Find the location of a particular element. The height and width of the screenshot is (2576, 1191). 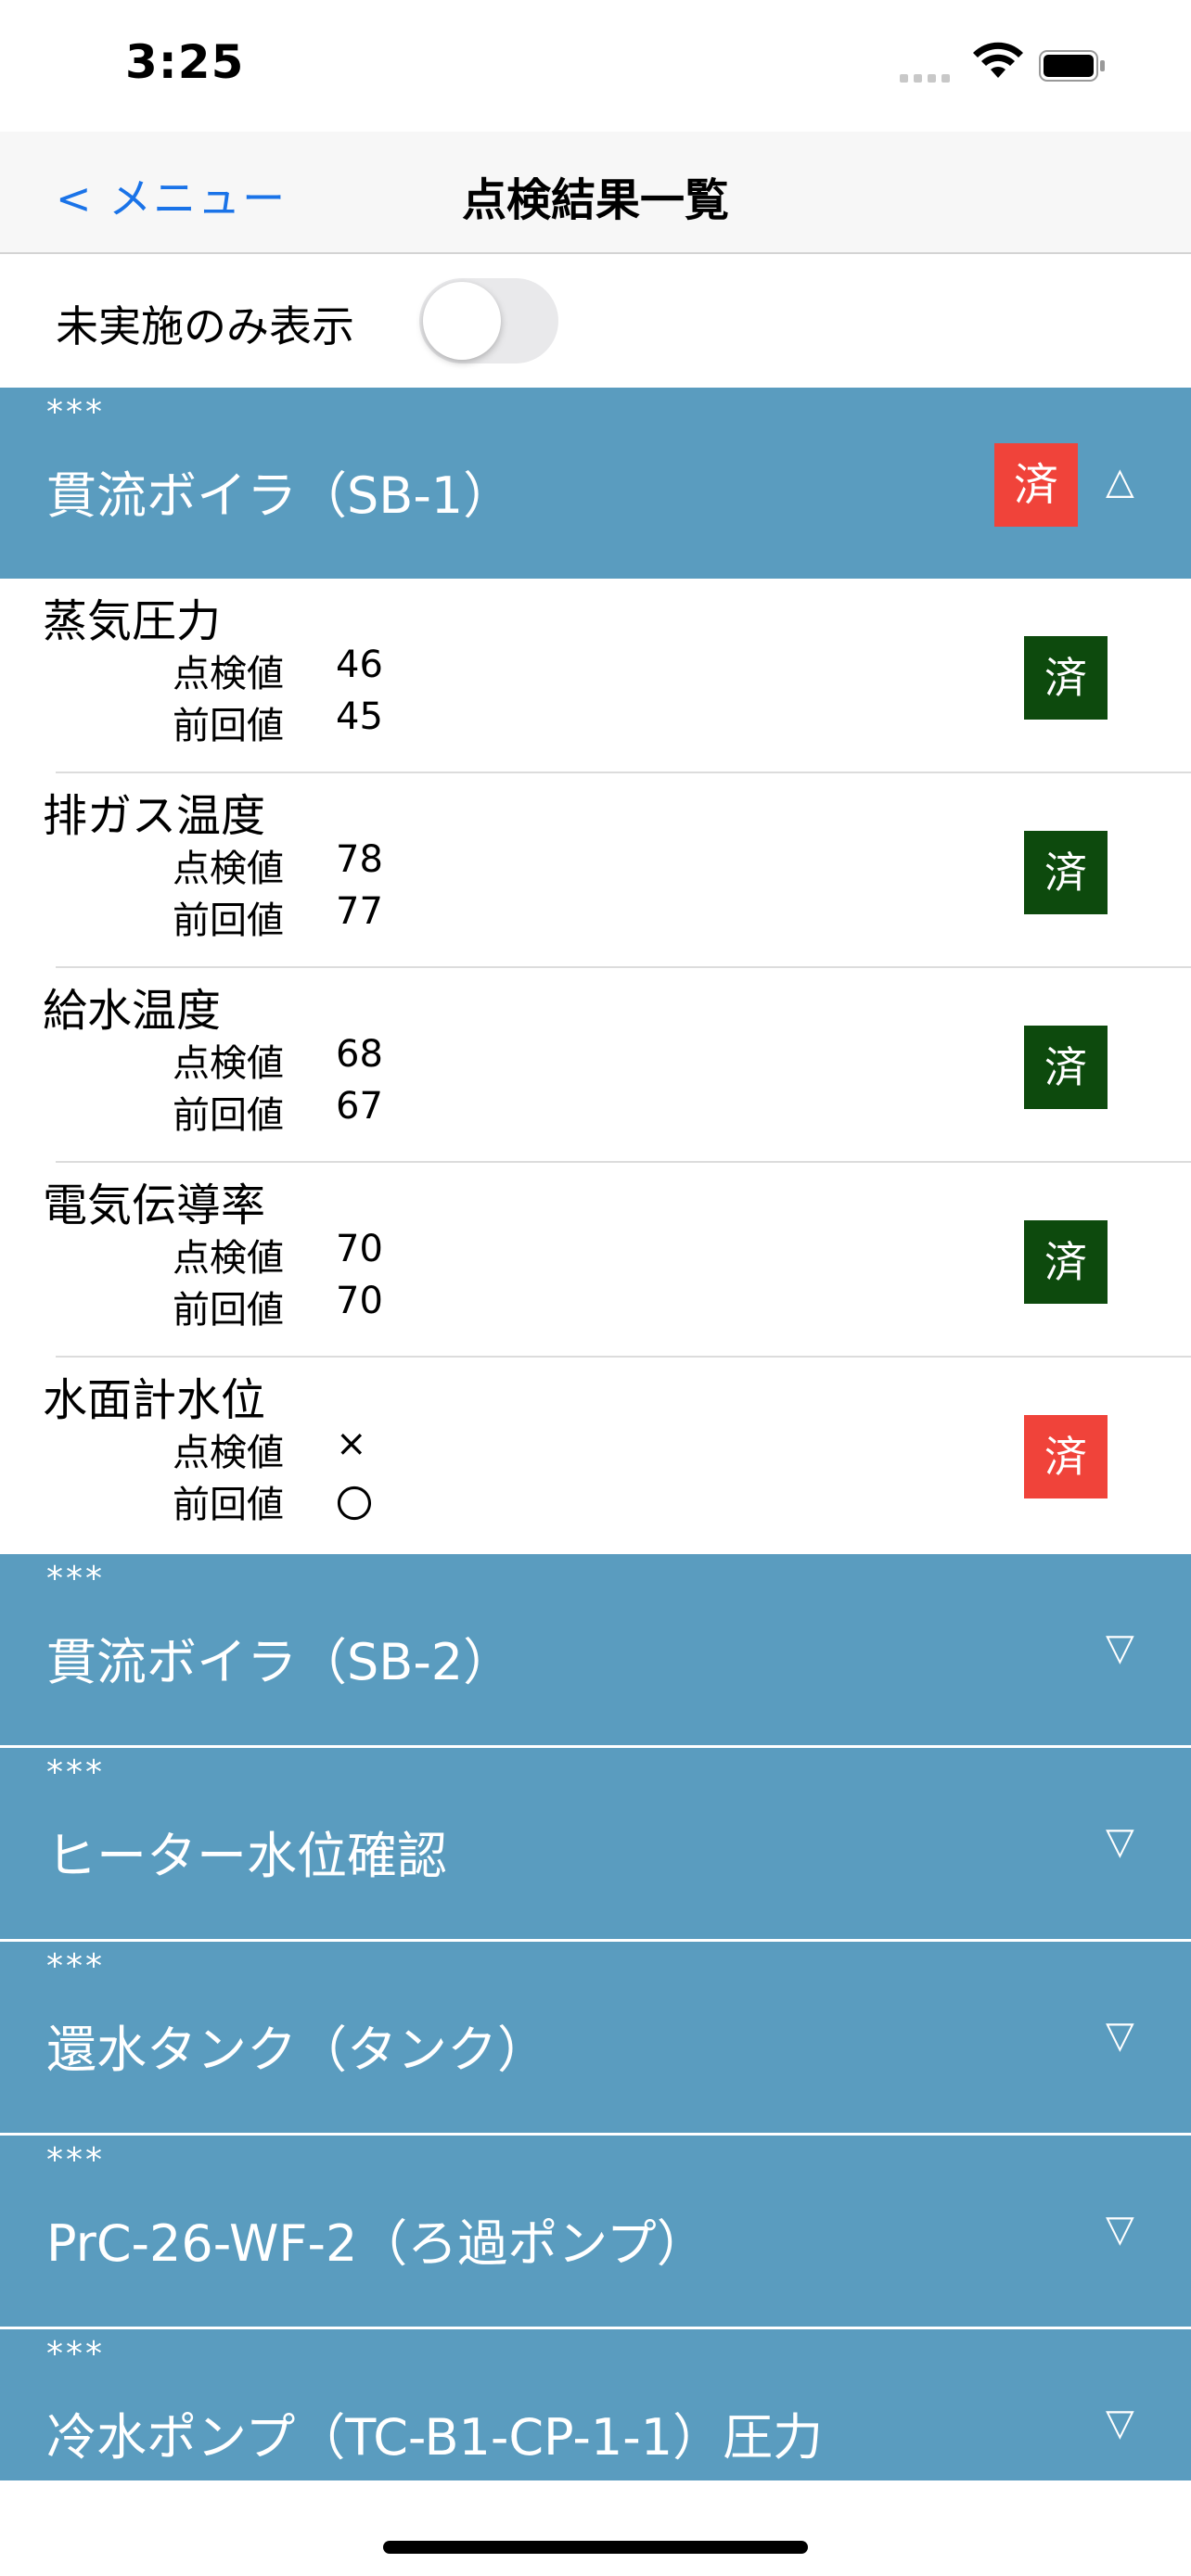

group-header-sb1: *** 貫流ボイラ（SB-1） 済 △ is located at coordinates (595, 483).